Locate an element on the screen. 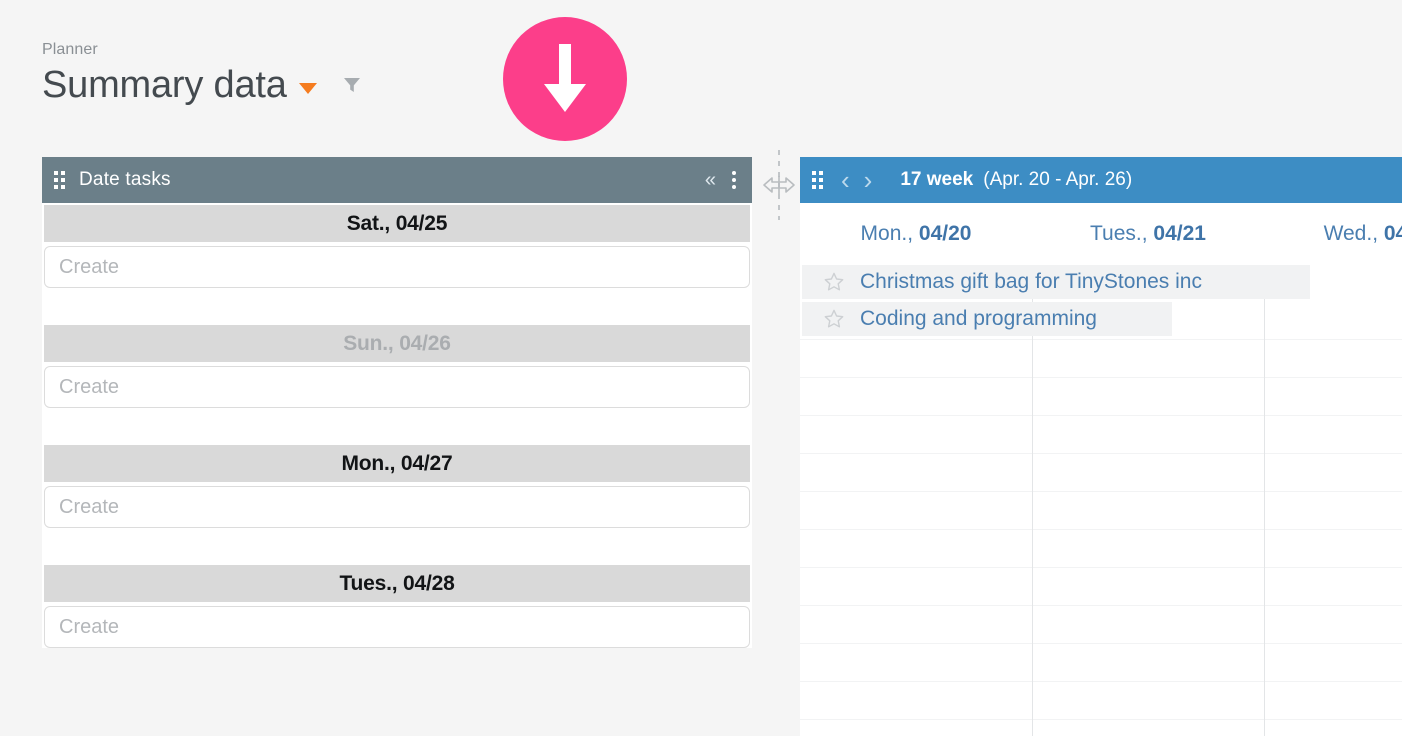  panel-title: Date tasks is located at coordinates (125, 179).